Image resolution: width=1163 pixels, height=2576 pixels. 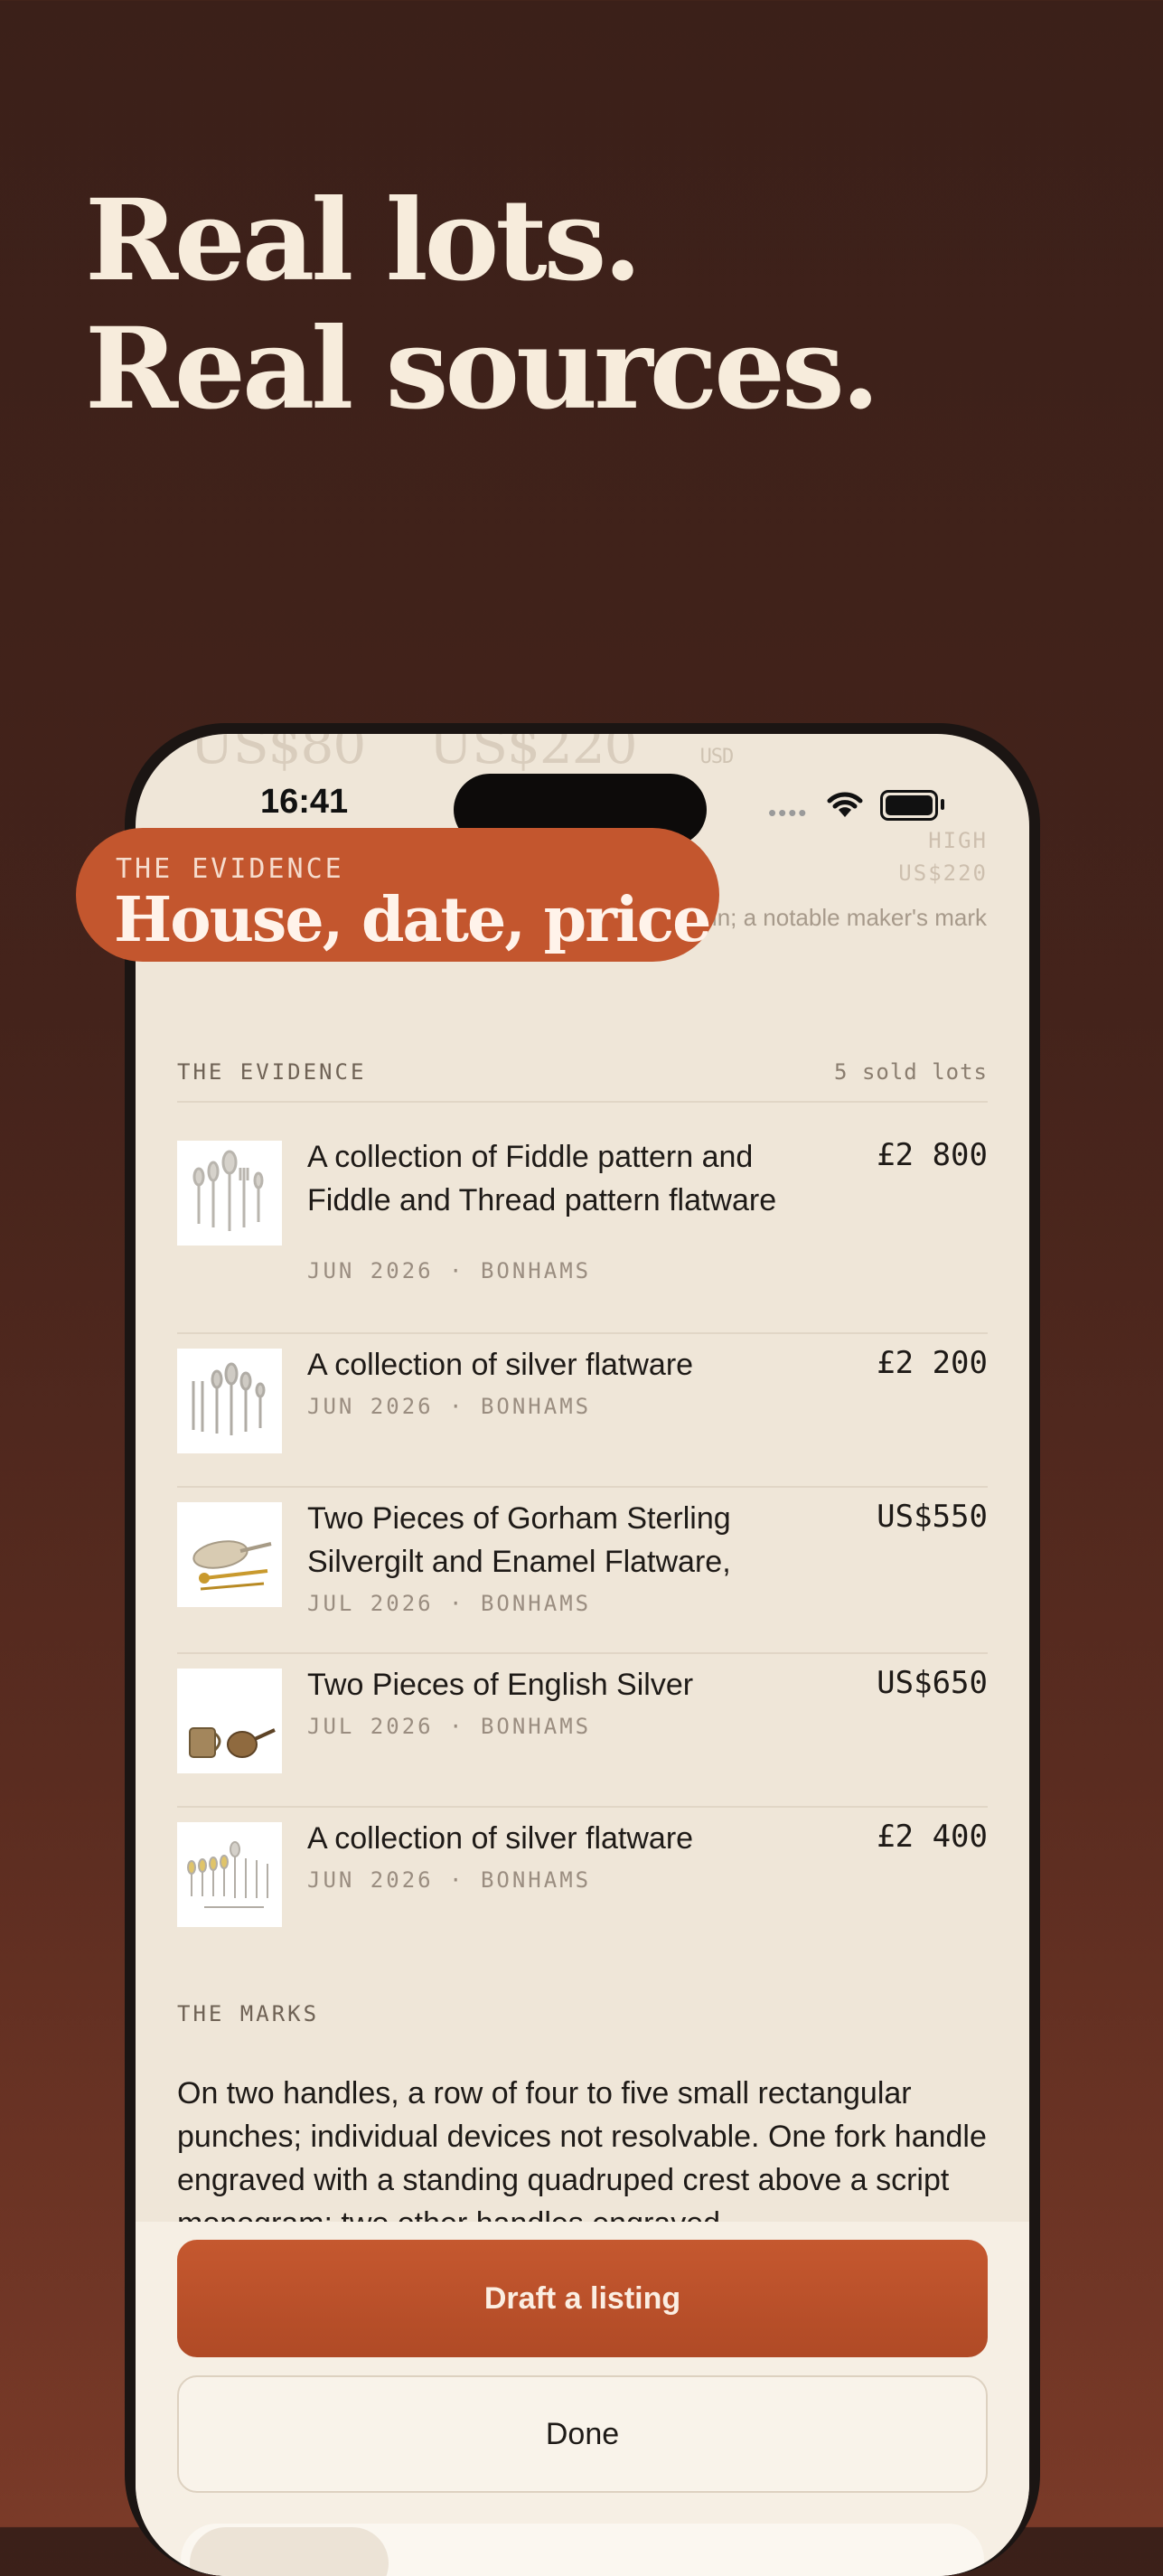 I want to click on estimate-unit: USD, so click(x=717, y=757).